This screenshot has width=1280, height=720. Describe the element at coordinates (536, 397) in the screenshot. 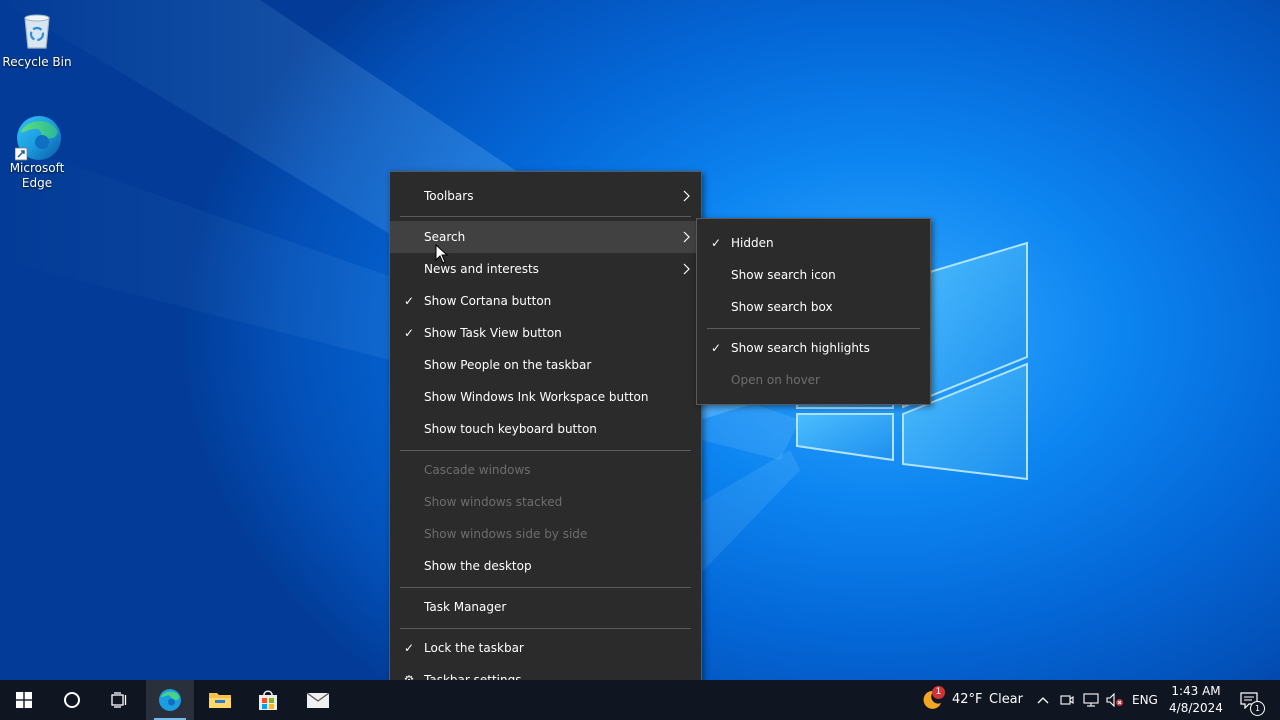

I see `menu-item-label: Show Windows Ink Workspace button` at that location.